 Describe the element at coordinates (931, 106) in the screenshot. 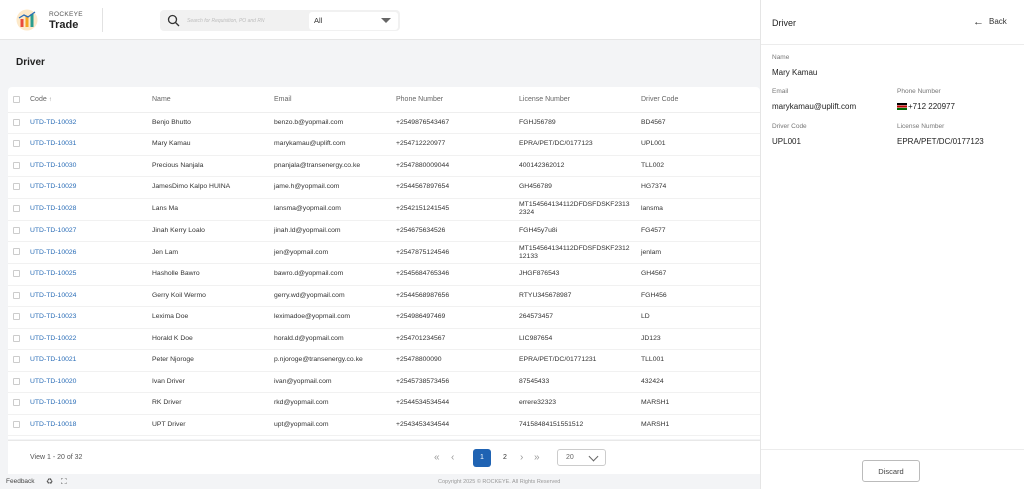

I see `phone-number: +712 220977` at that location.